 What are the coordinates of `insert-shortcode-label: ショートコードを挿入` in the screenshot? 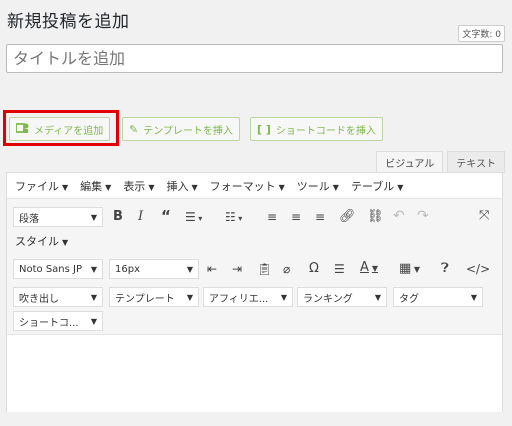 It's located at (325, 131).